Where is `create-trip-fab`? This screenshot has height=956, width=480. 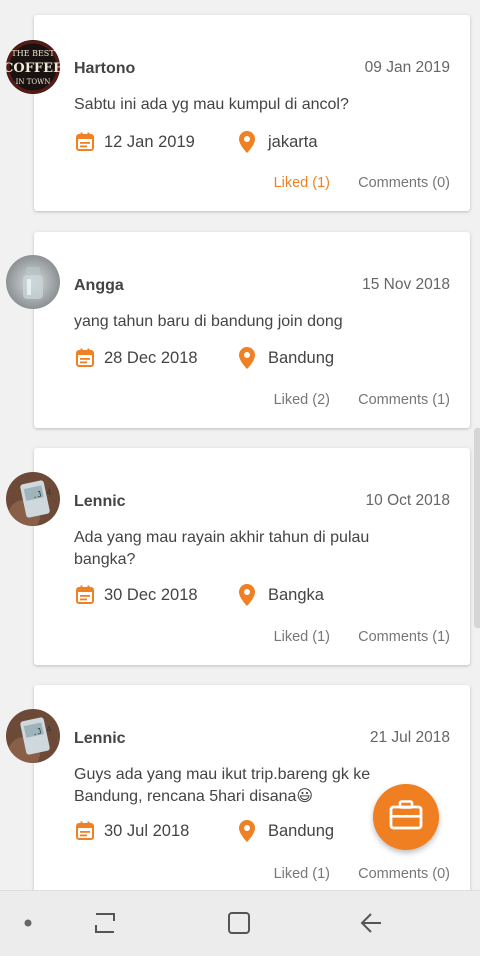
create-trip-fab is located at coordinates (406, 817).